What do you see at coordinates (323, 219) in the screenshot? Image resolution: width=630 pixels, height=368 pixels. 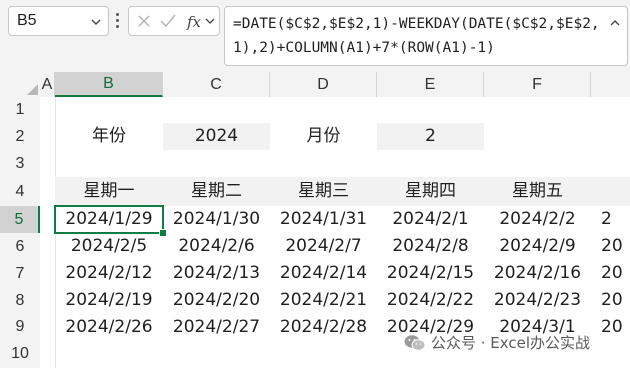 I see `date-cell: 2024/1/31` at bounding box center [323, 219].